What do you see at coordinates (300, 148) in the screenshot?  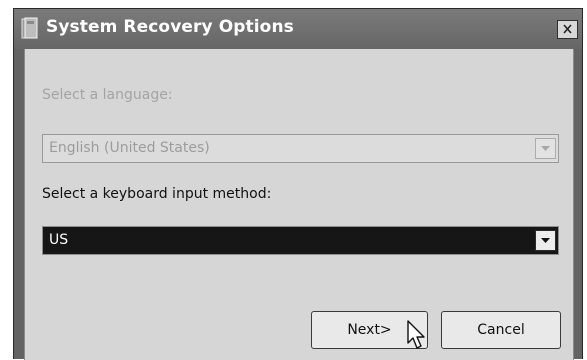 I see `language-dropdown: English (United States)` at bounding box center [300, 148].